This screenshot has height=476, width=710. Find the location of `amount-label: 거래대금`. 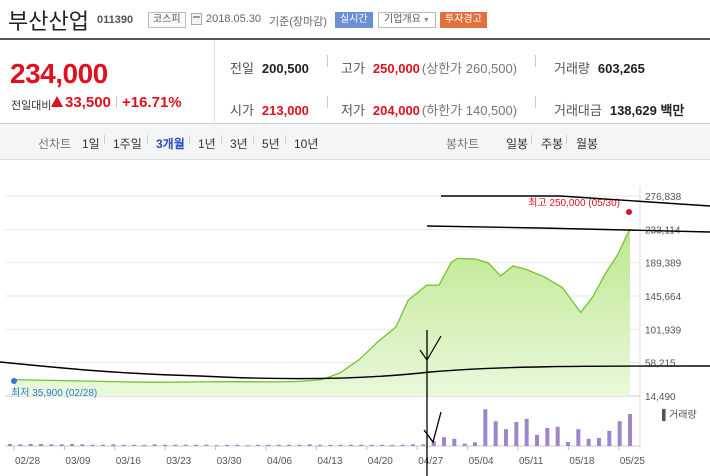

amount-label: 거래대금 is located at coordinates (578, 110).